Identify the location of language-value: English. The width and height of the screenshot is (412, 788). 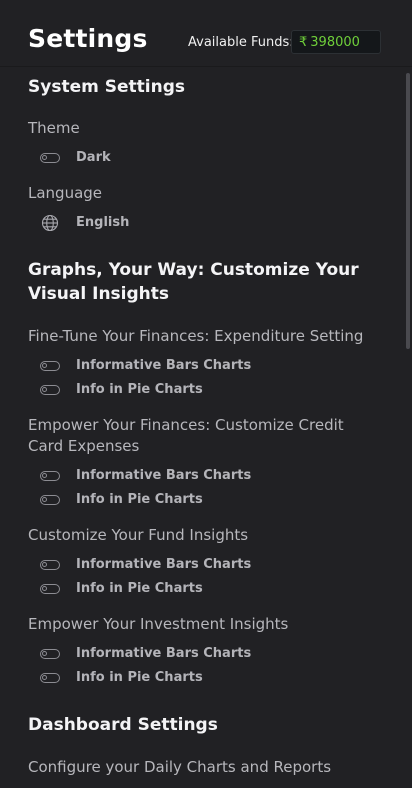
(103, 222).